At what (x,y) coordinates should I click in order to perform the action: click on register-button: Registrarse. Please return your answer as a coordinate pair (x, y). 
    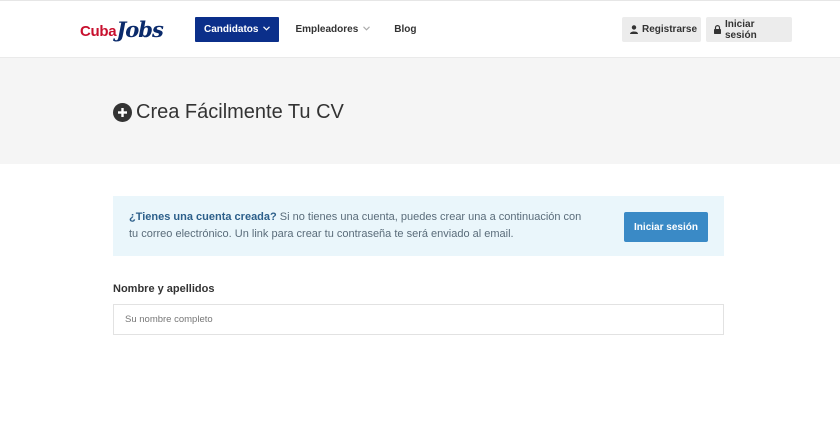
    Looking at the image, I should click on (661, 29).